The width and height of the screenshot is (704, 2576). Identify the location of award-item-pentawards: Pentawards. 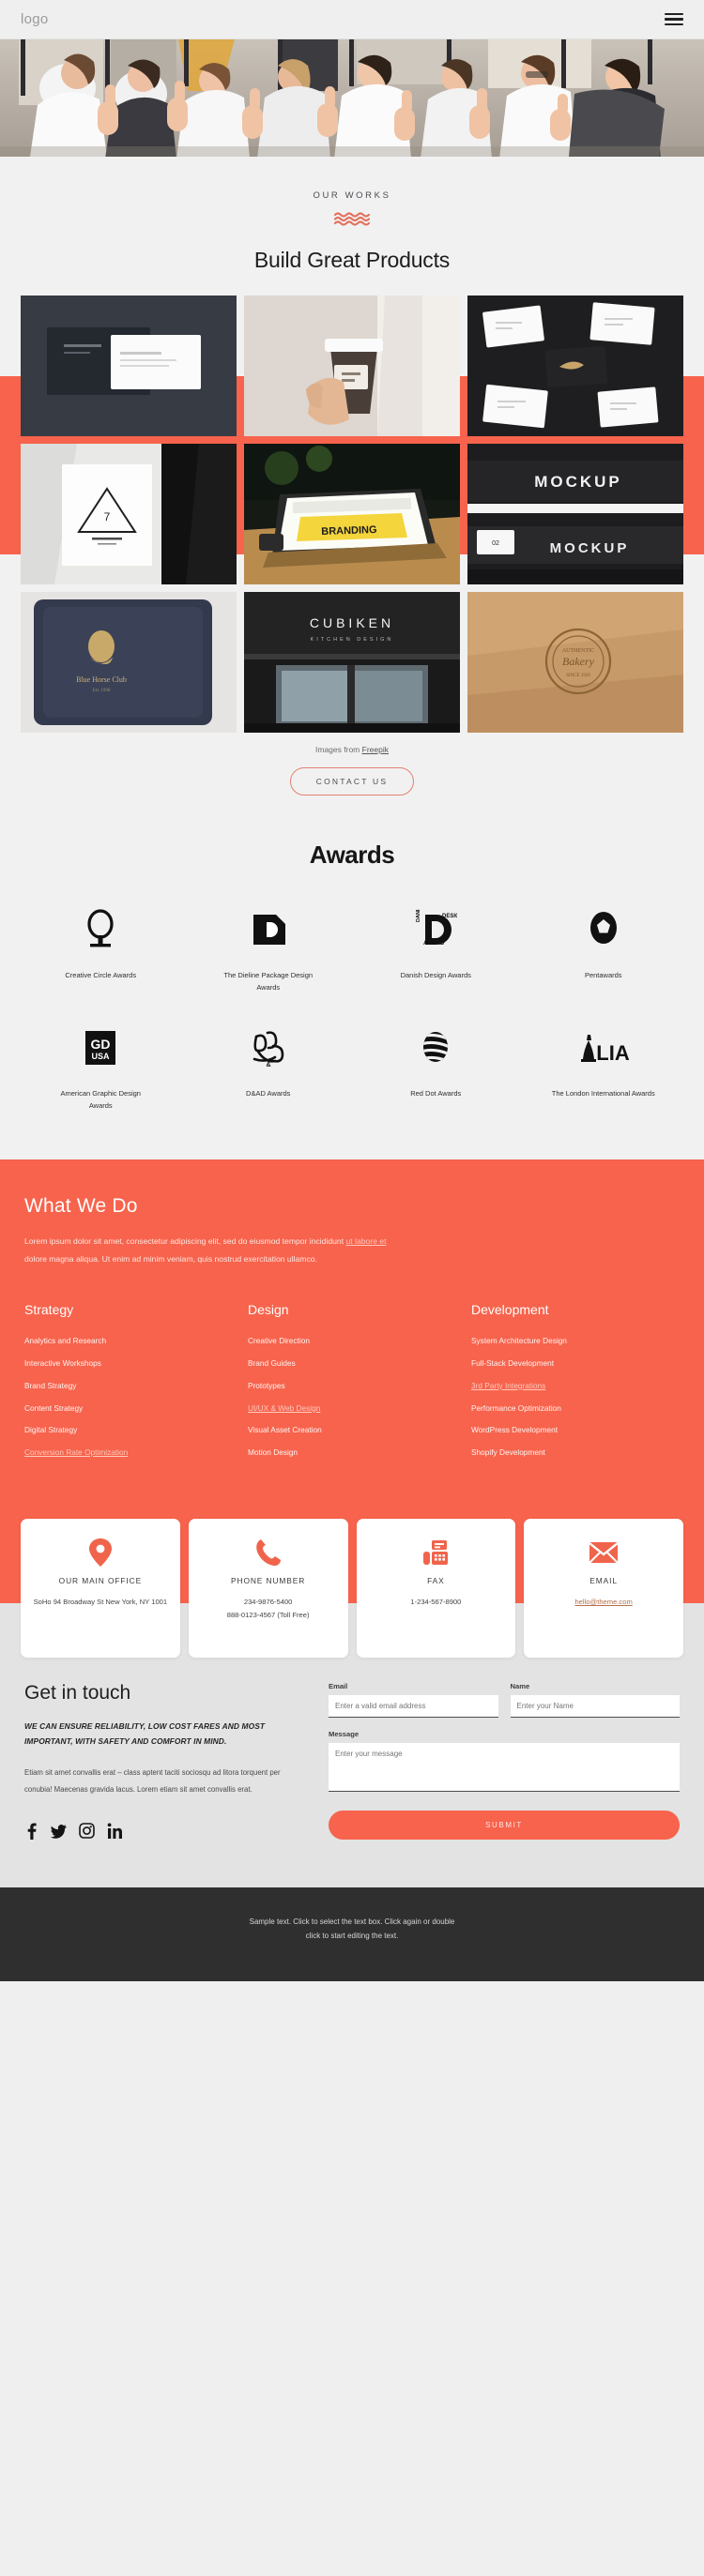
(604, 950).